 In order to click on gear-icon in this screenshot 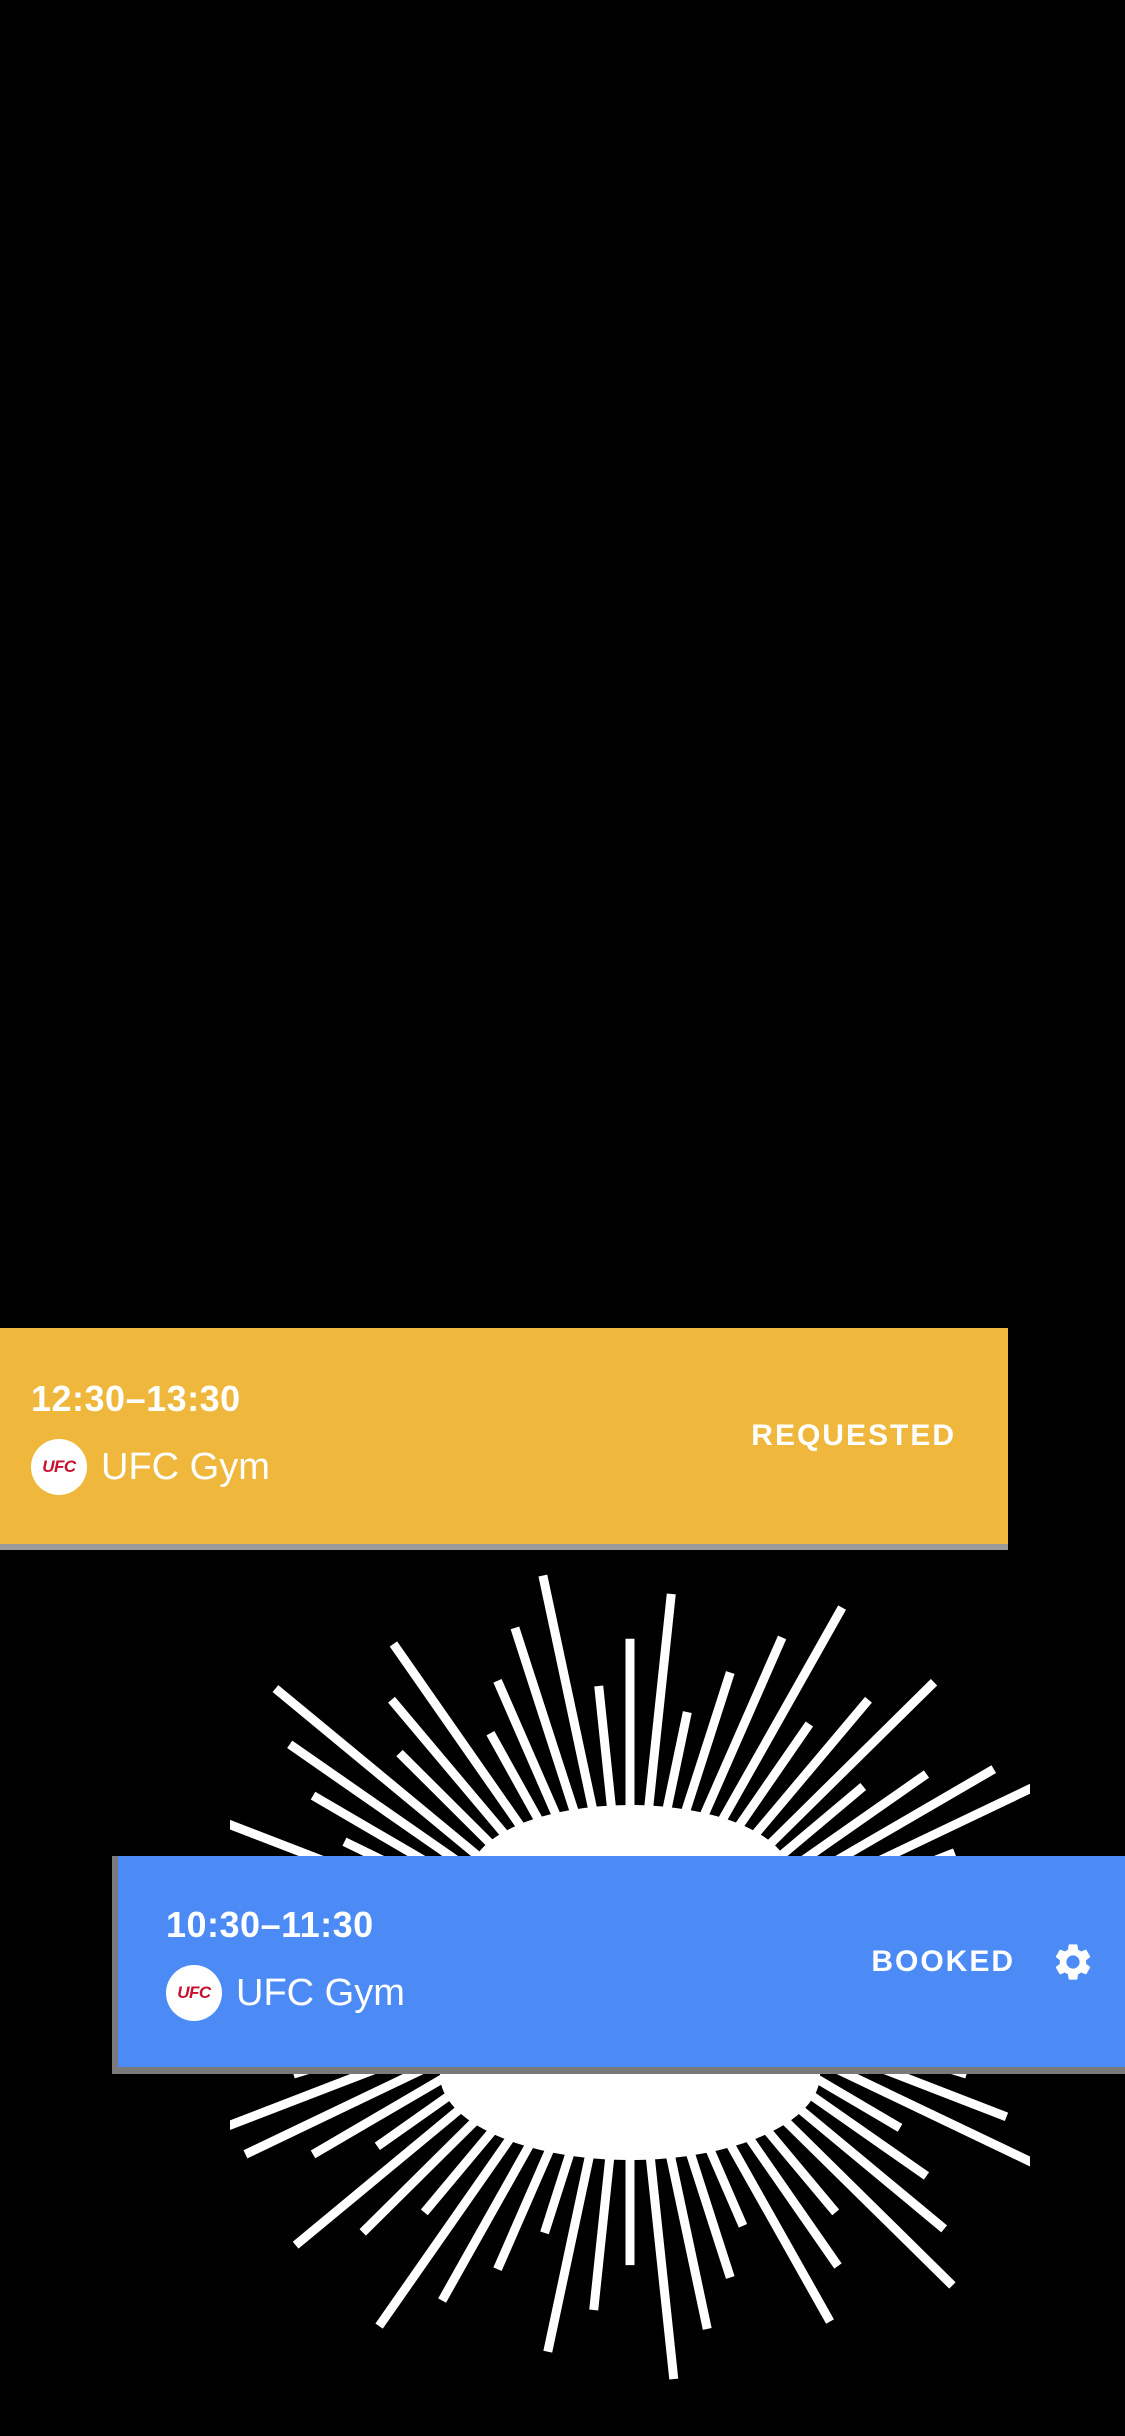, I will do `click(1073, 1962)`.